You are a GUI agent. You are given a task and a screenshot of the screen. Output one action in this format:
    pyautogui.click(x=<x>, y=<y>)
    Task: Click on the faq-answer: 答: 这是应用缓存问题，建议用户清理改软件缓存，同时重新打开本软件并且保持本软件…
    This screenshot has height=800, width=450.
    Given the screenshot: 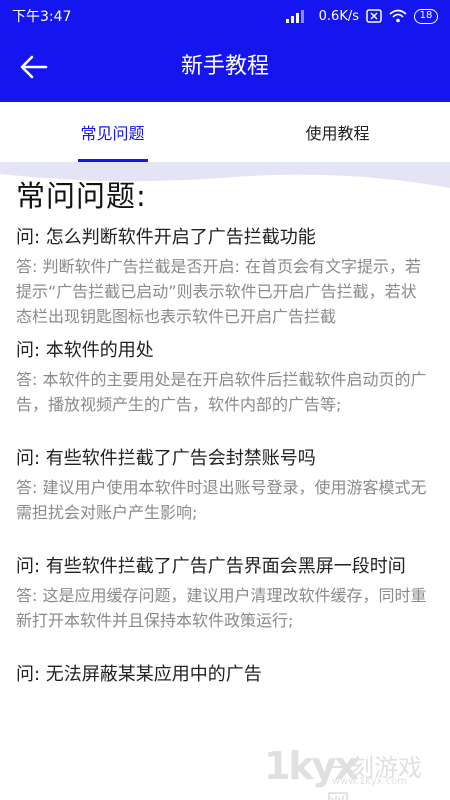 What is the action you would take?
    pyautogui.click(x=221, y=608)
    